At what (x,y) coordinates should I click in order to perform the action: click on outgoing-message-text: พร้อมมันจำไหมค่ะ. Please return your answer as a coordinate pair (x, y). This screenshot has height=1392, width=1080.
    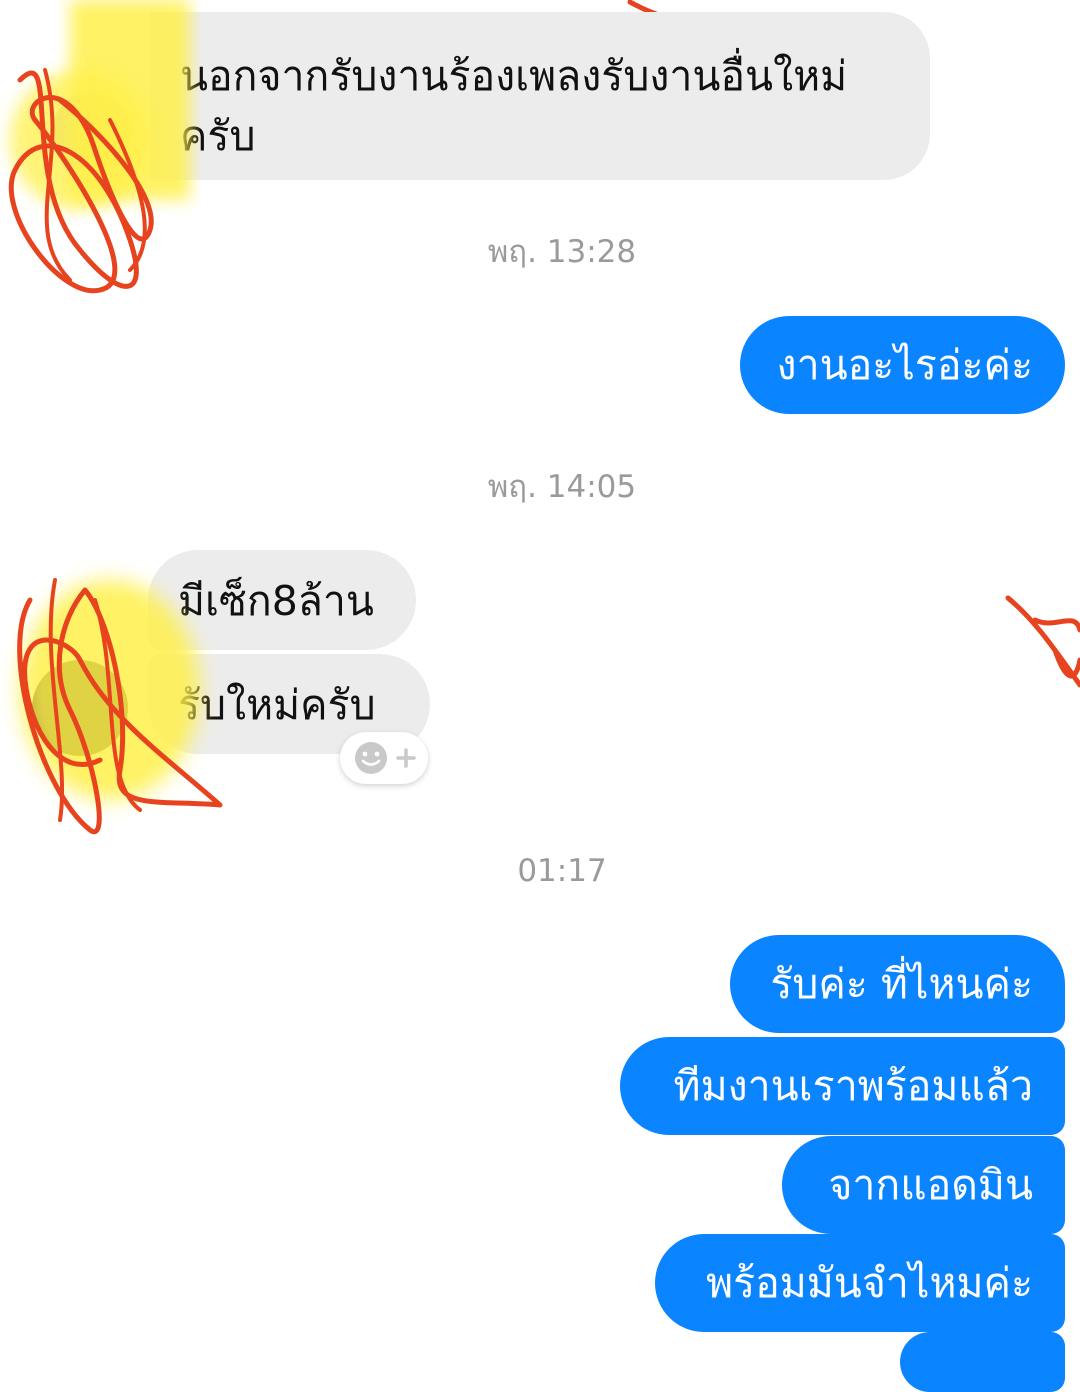
    Looking at the image, I should click on (869, 1283).